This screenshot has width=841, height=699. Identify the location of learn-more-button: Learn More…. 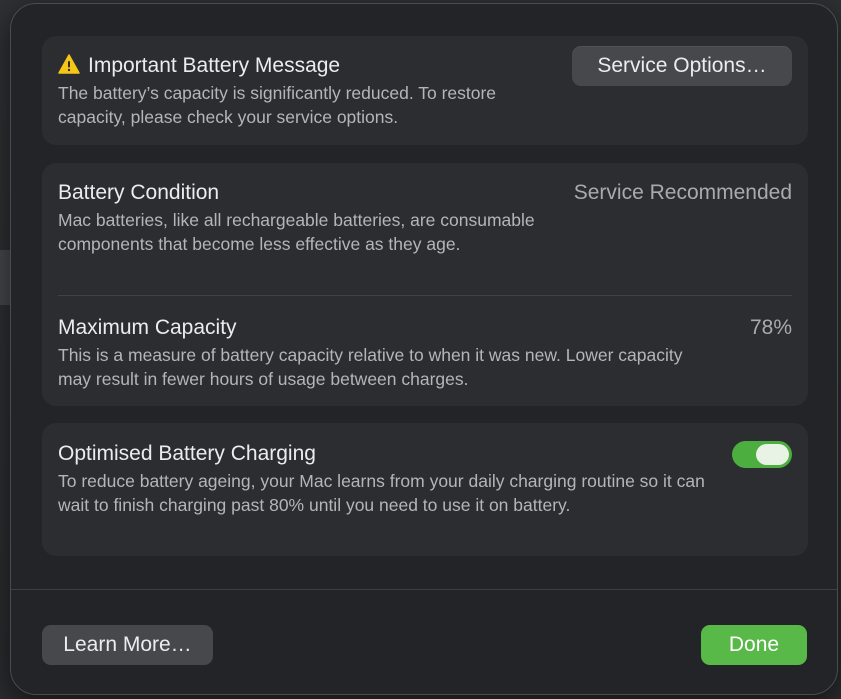
(127, 645).